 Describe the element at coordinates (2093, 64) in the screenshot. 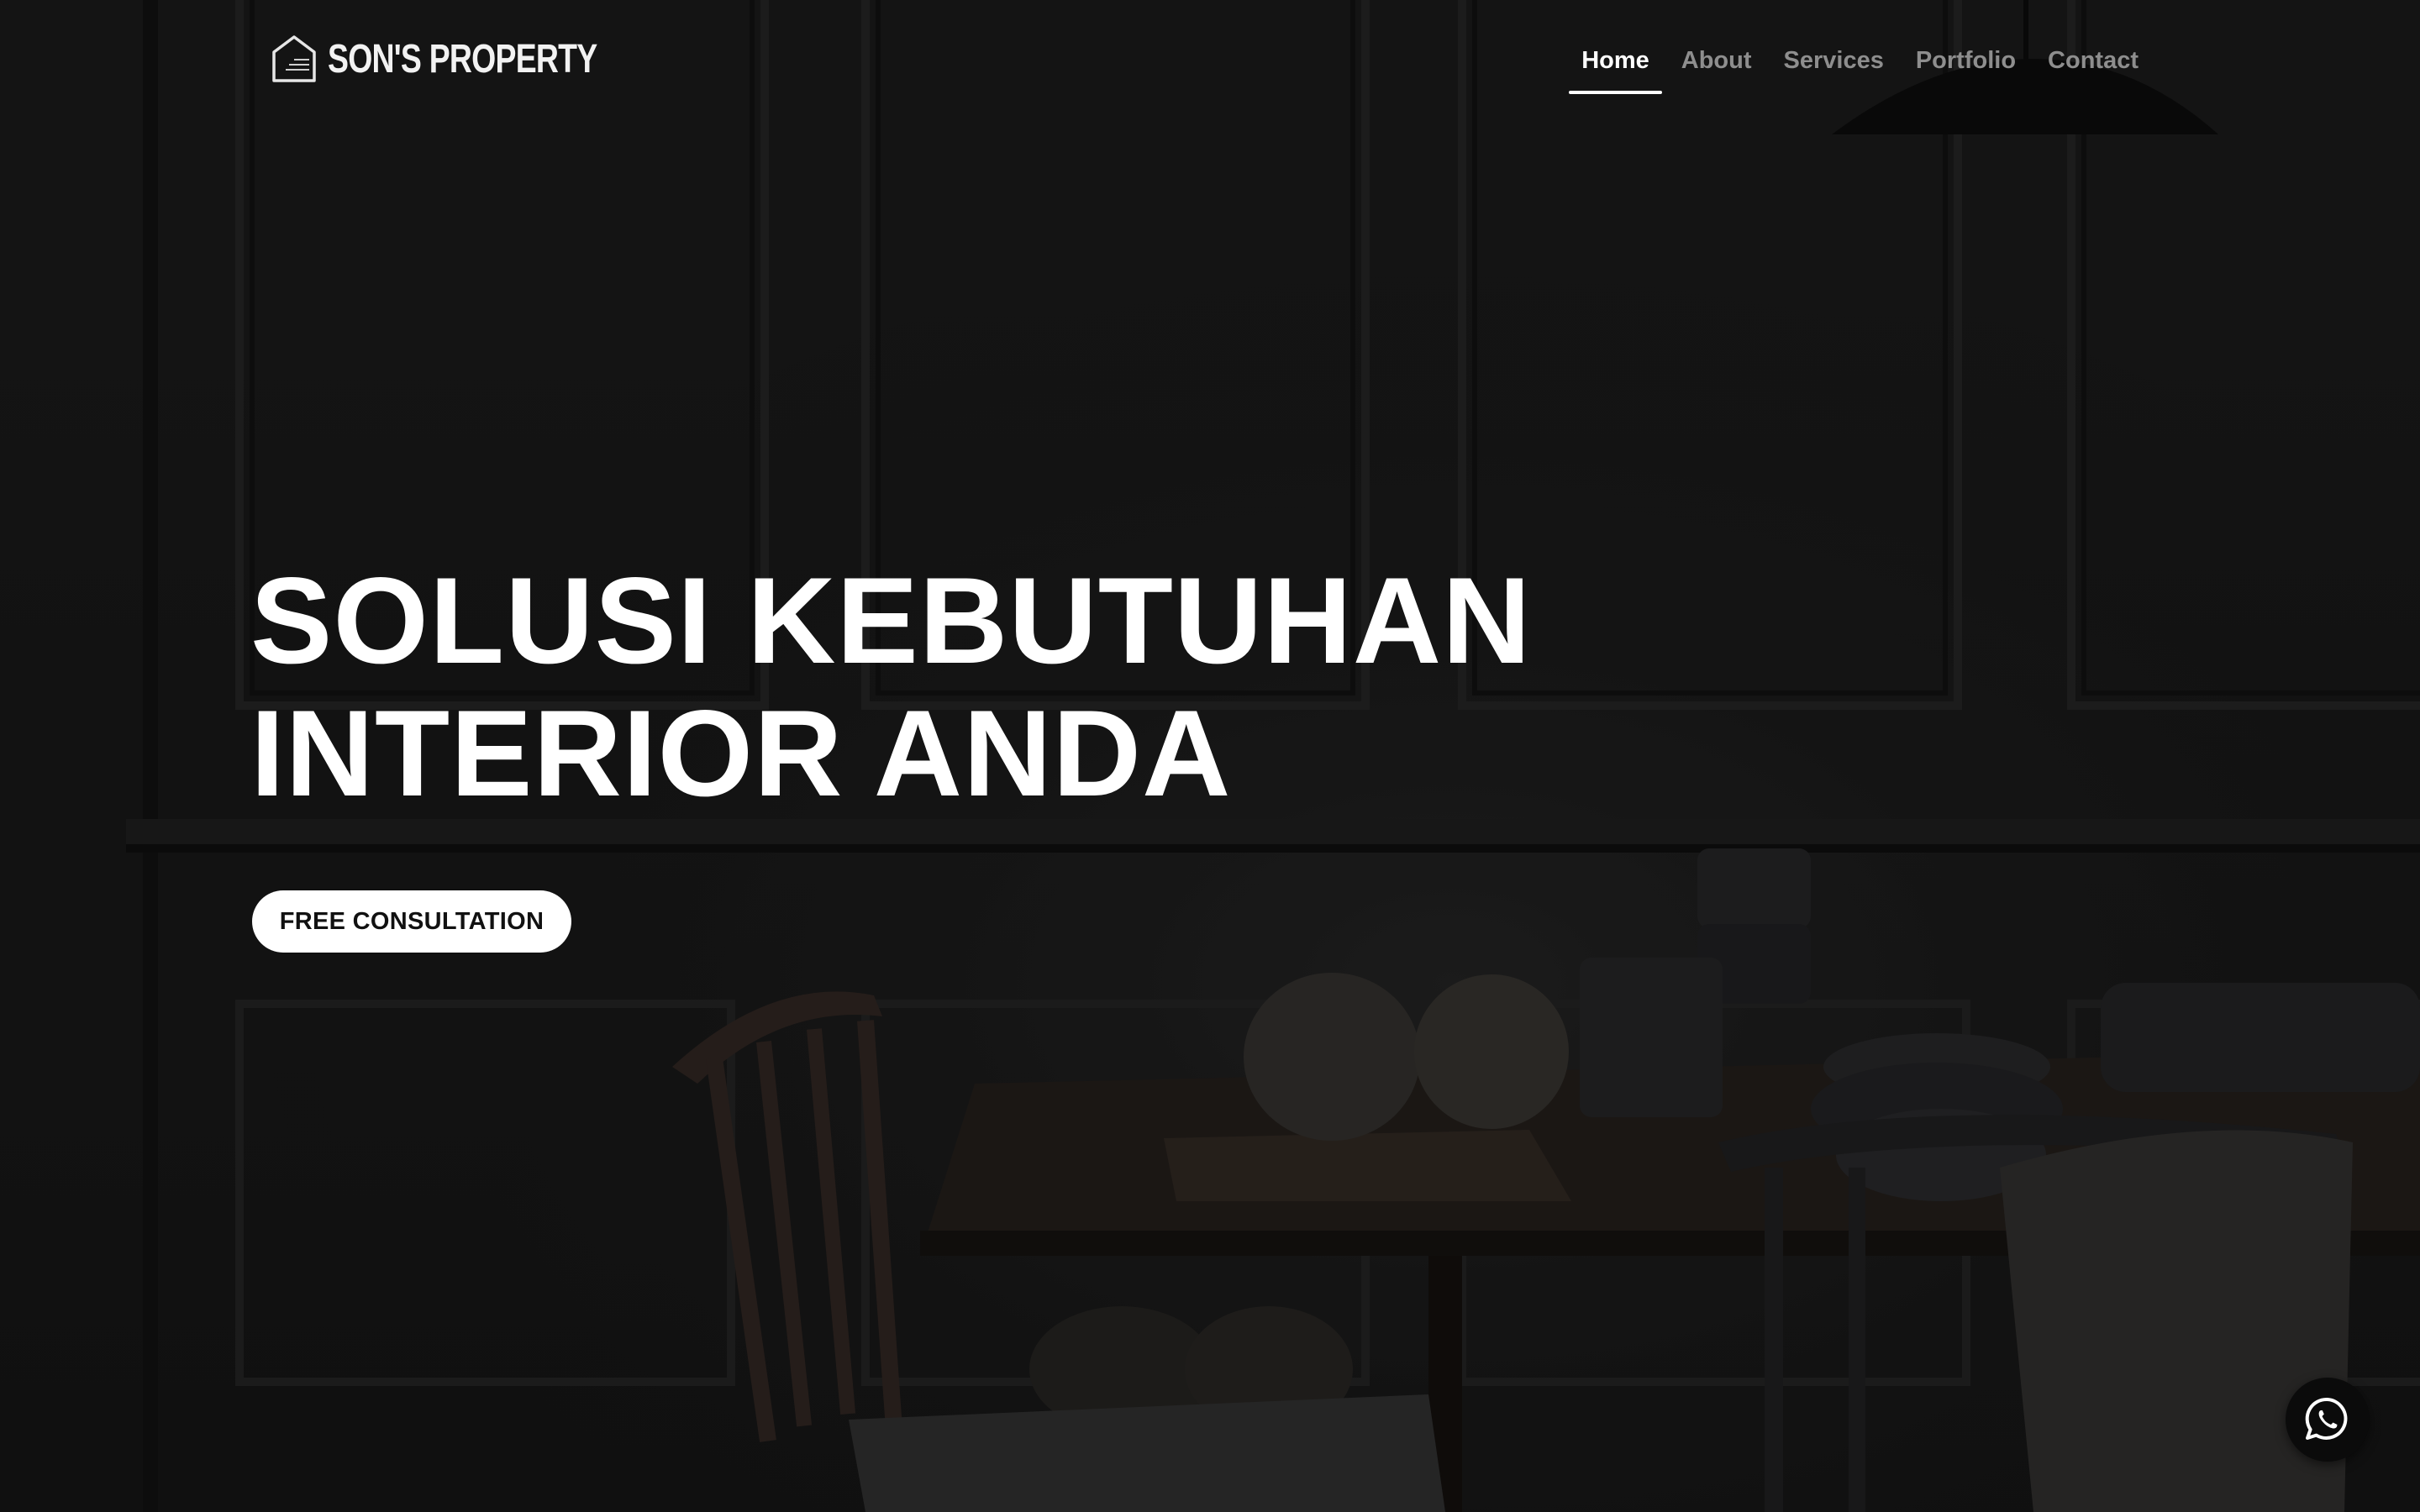

I see `nav-contact: Contact` at that location.